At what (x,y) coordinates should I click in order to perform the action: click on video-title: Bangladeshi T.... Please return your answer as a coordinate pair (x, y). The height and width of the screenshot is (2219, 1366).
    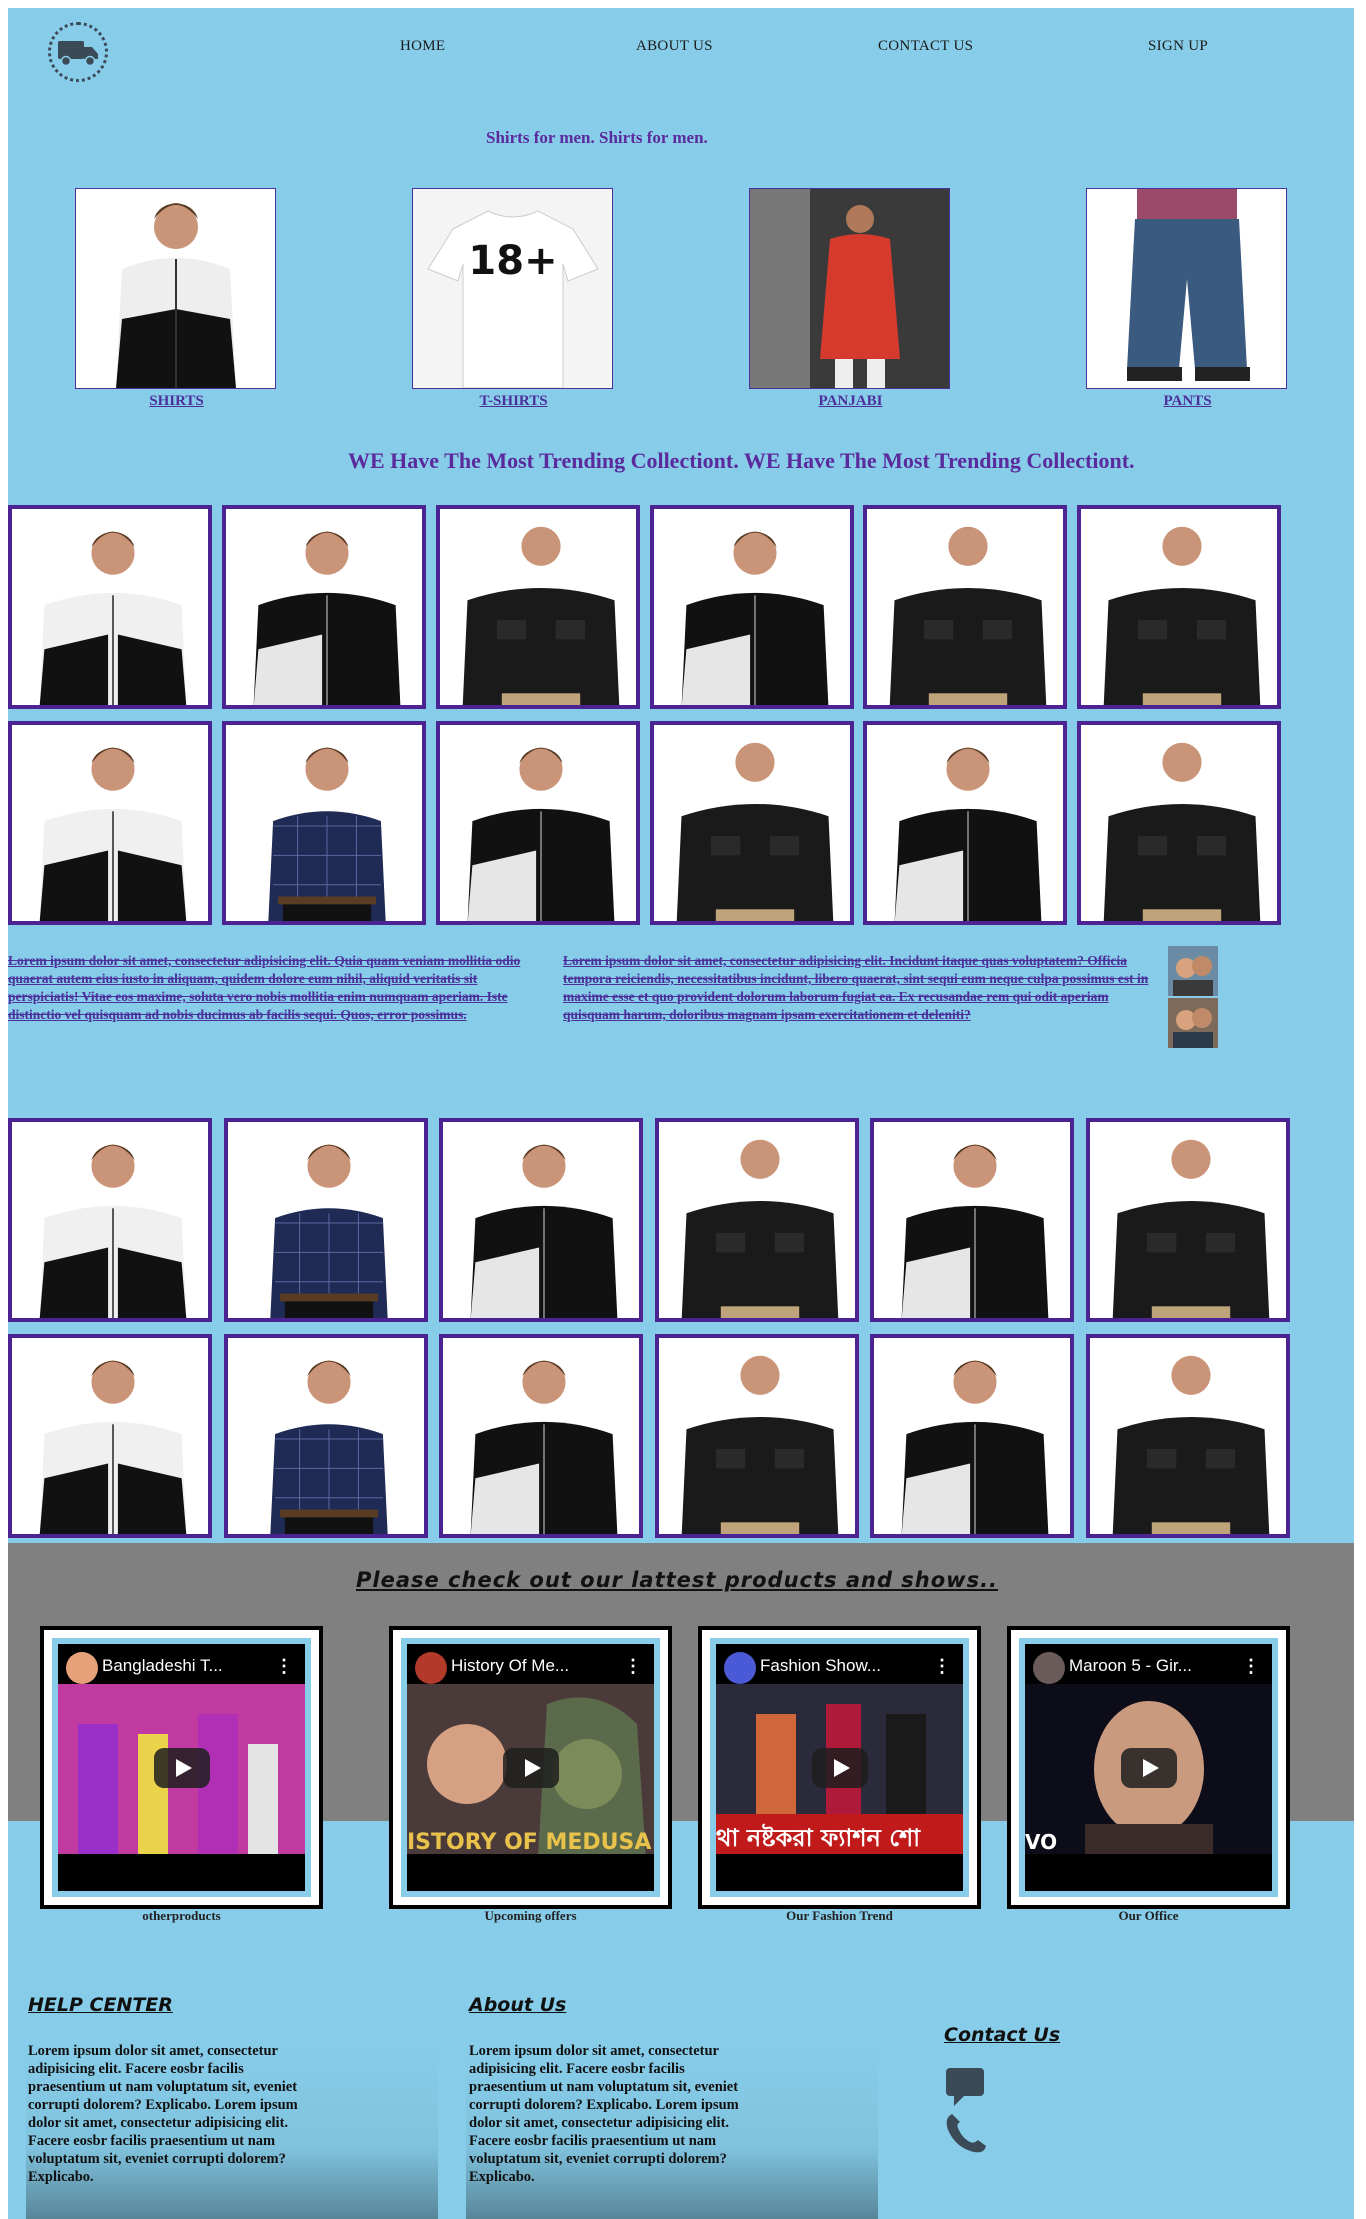
    Looking at the image, I should click on (177, 1666).